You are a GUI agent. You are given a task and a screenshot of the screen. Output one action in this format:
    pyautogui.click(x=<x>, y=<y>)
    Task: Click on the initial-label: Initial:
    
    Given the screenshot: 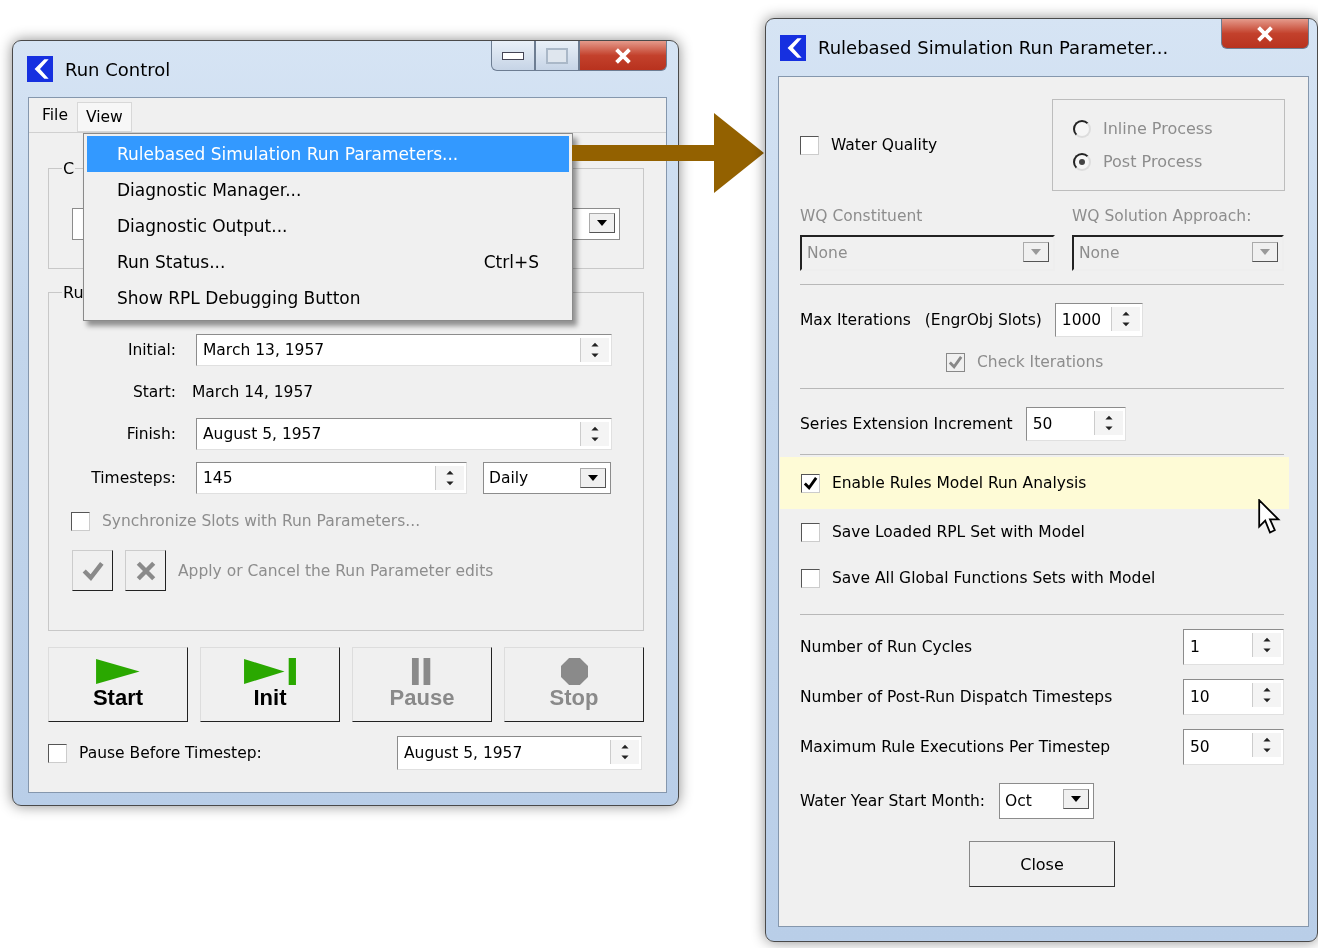 What is the action you would take?
    pyautogui.click(x=151, y=350)
    